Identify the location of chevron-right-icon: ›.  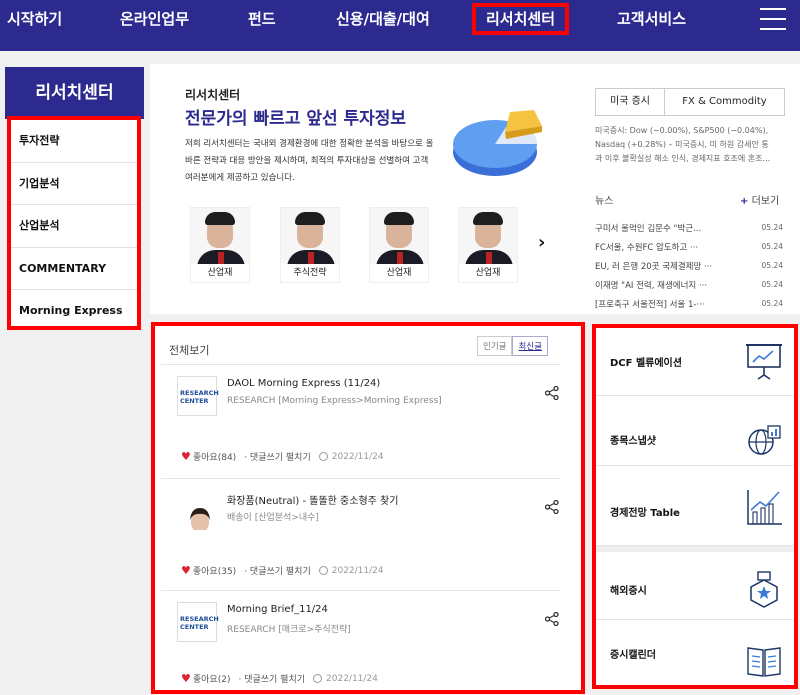
(541, 242).